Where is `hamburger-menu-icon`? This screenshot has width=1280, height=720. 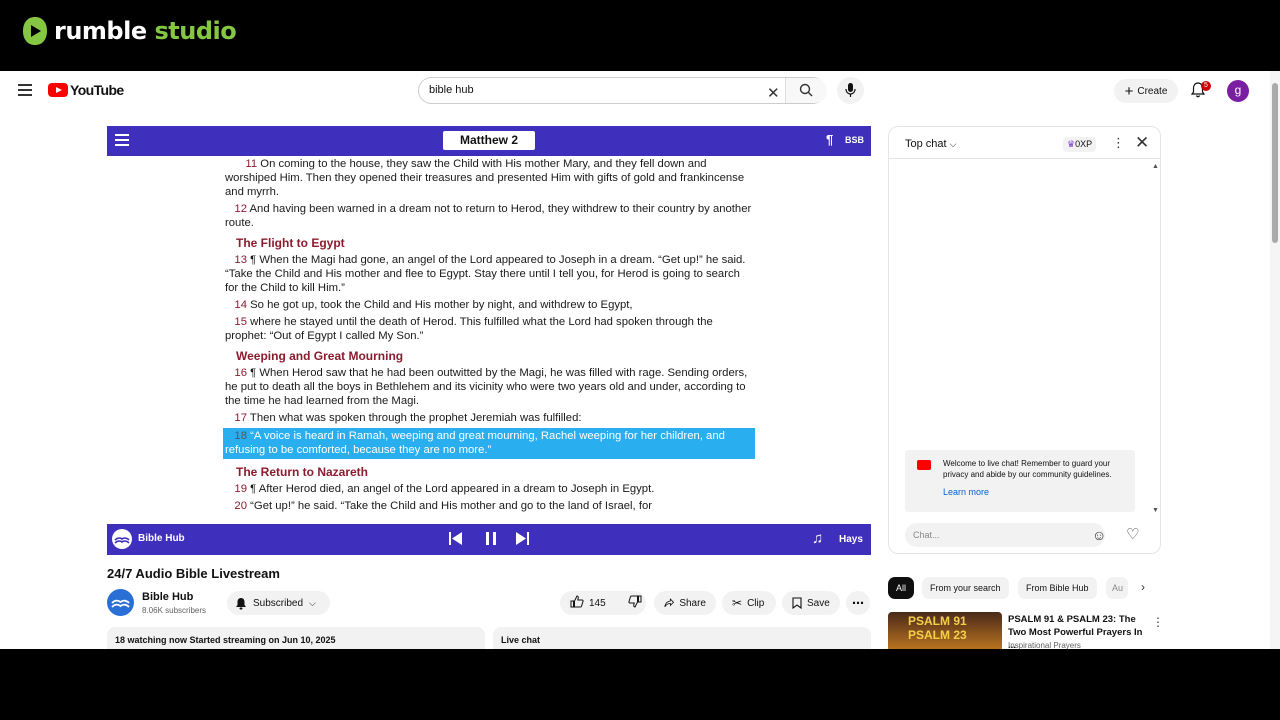
hamburger-menu-icon is located at coordinates (25, 90).